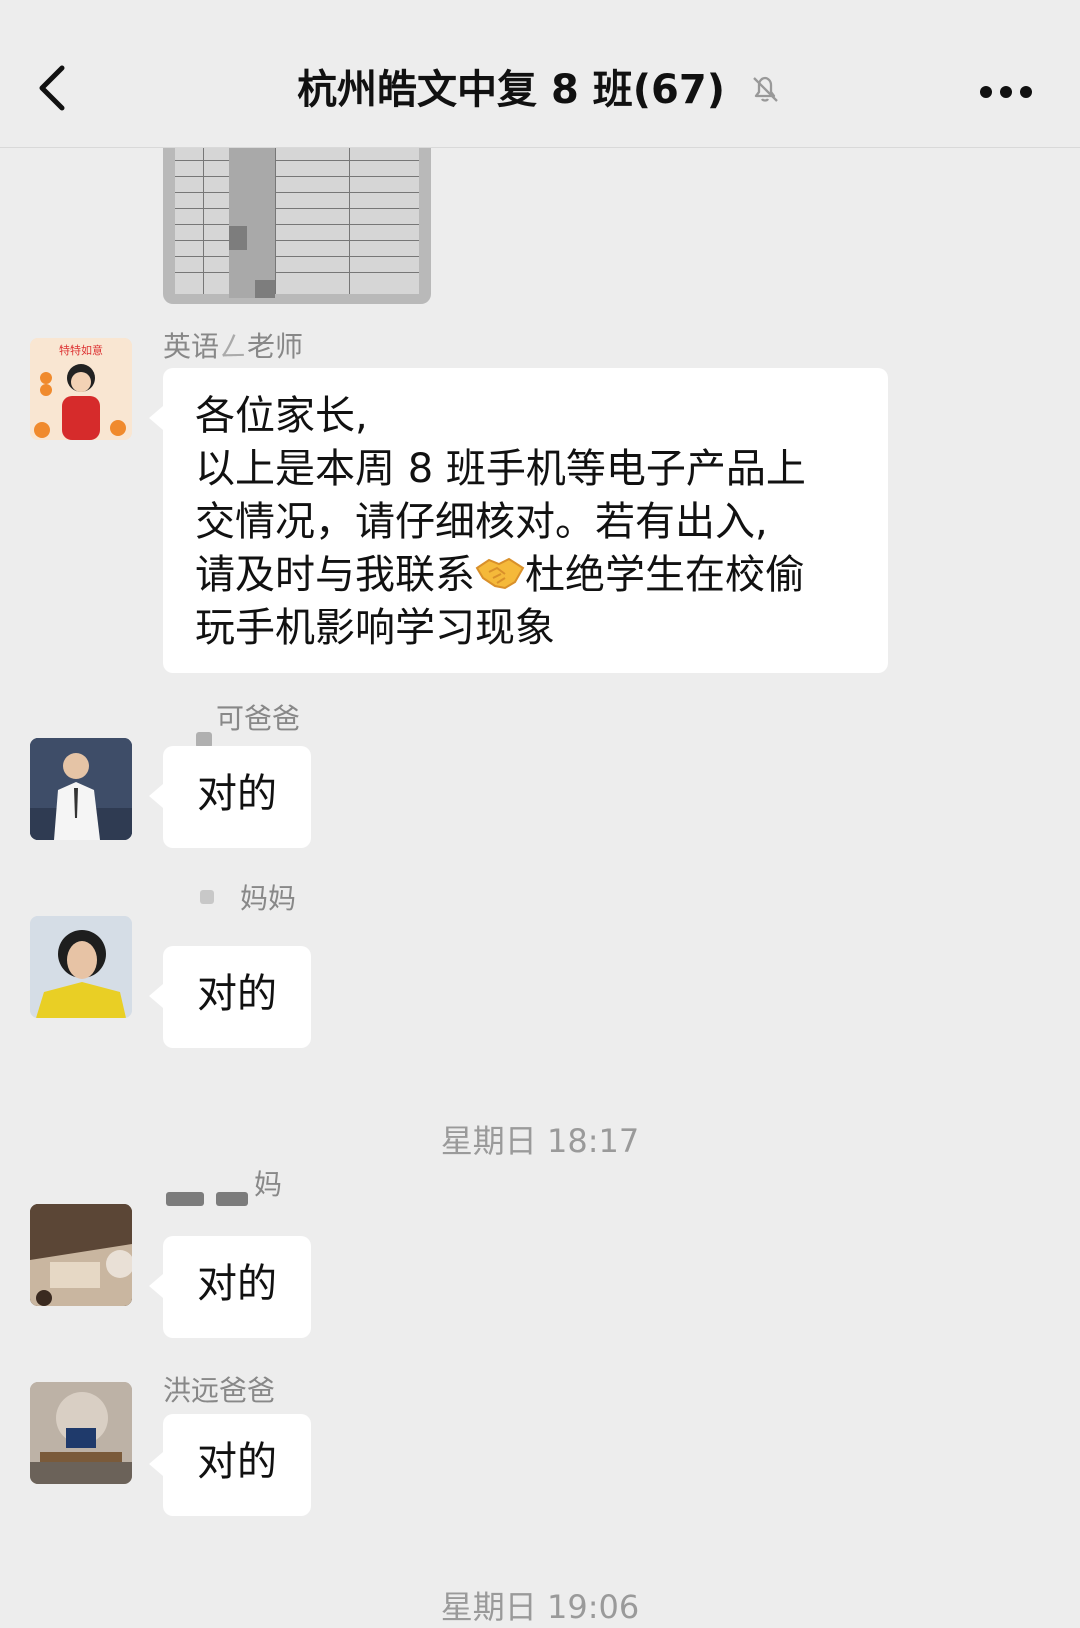  What do you see at coordinates (219, 1390) in the screenshot?
I see `sender-name: 洪远爸爸` at bounding box center [219, 1390].